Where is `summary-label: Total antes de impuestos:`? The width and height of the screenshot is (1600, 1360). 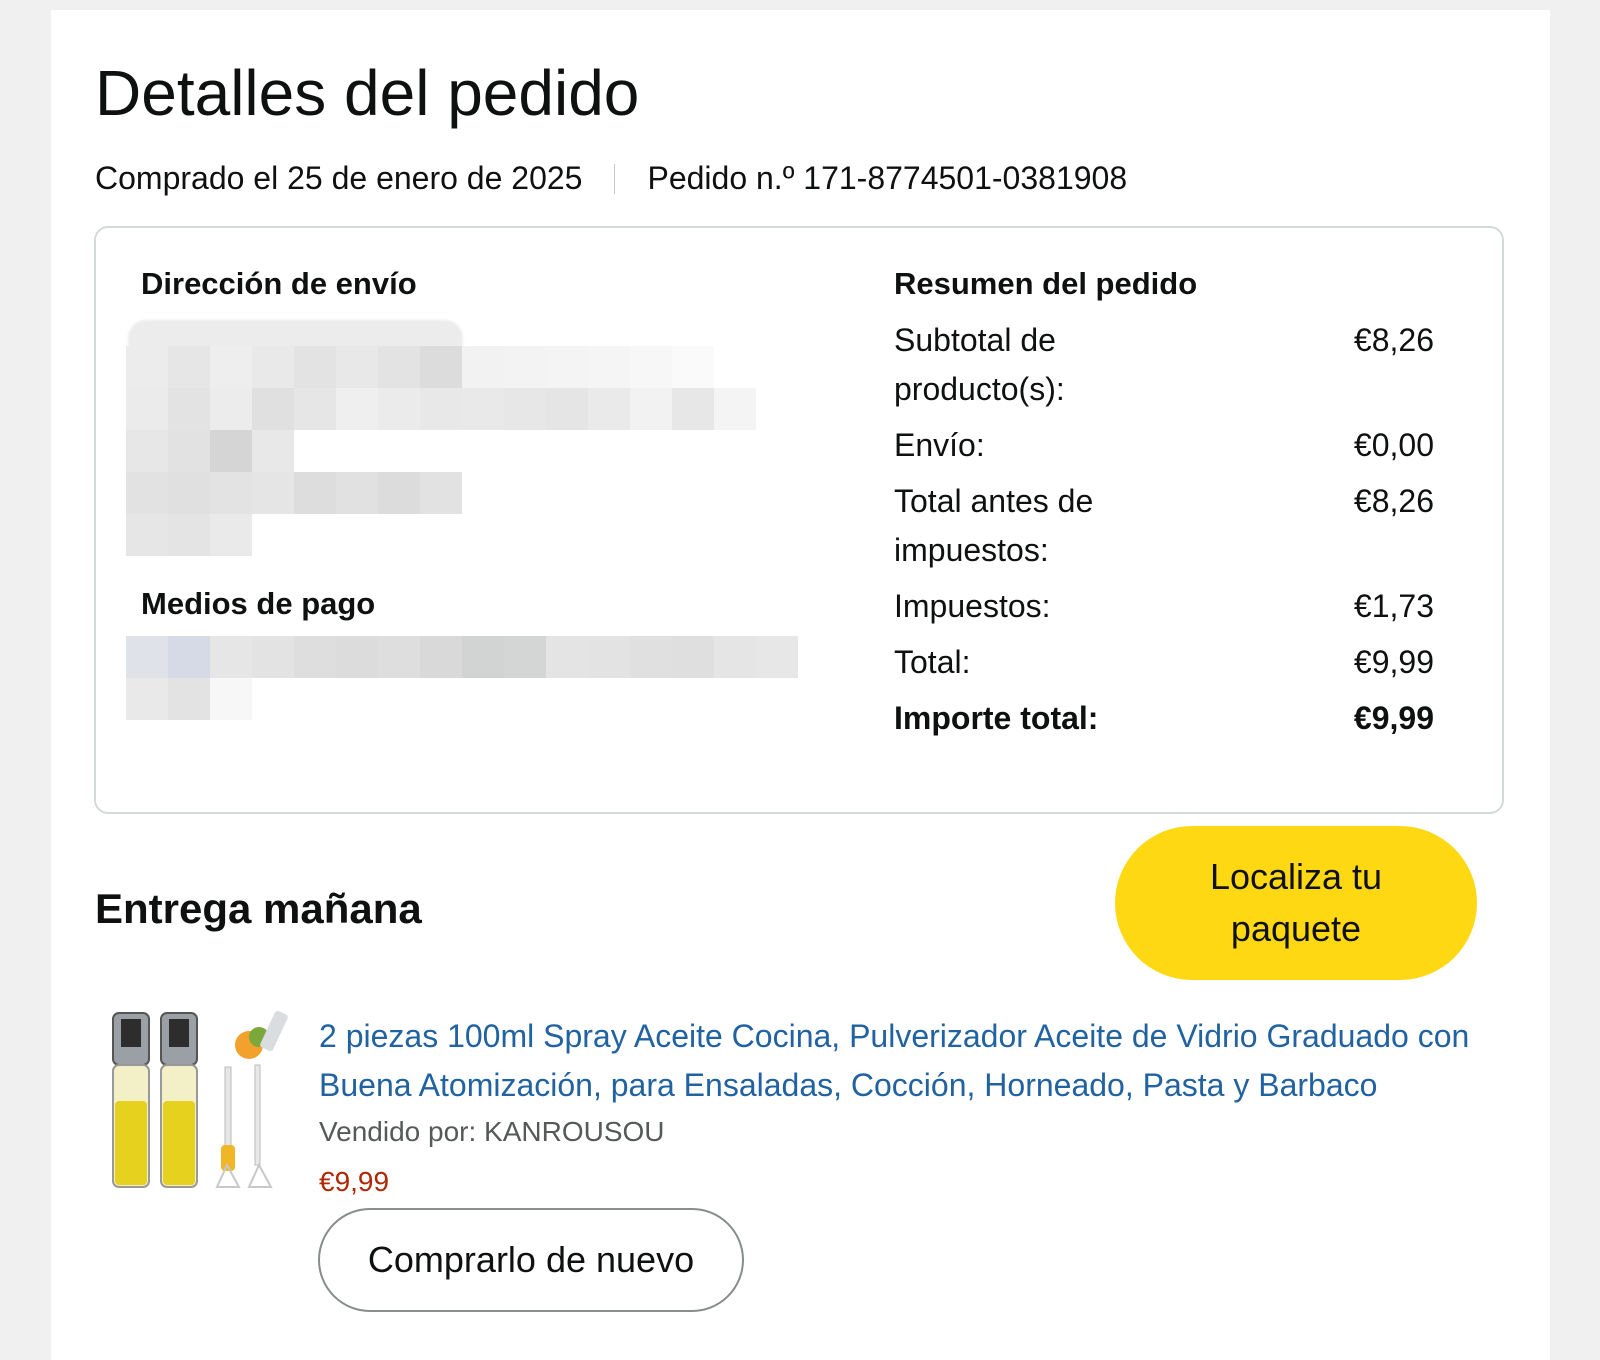 summary-label: Total antes de impuestos: is located at coordinates (994, 525).